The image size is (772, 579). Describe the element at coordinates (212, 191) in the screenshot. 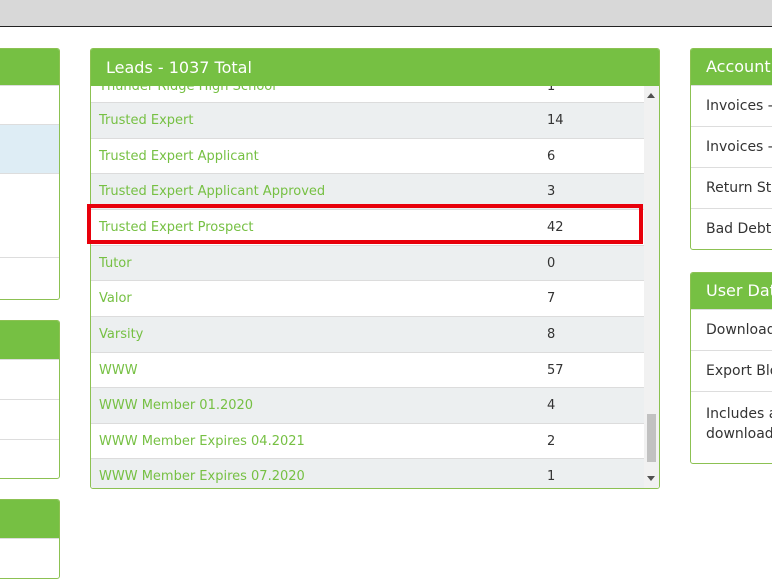

I see `lead-name-link: Trusted Expert Applicant Approved` at that location.